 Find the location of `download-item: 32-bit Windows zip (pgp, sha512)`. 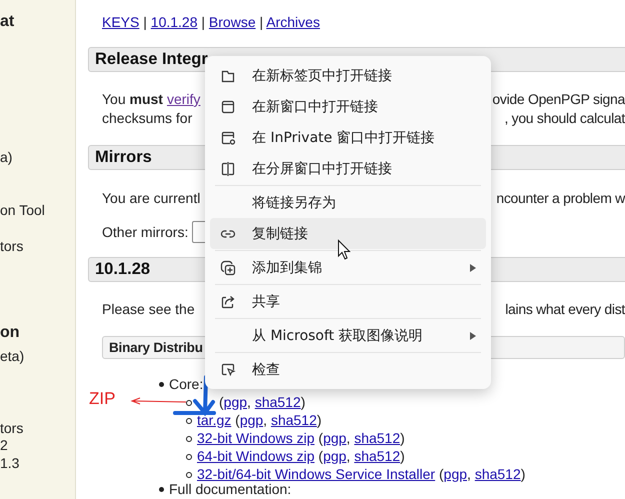

download-item: 32-bit Windows zip (pgp, sha512) is located at coordinates (301, 438).